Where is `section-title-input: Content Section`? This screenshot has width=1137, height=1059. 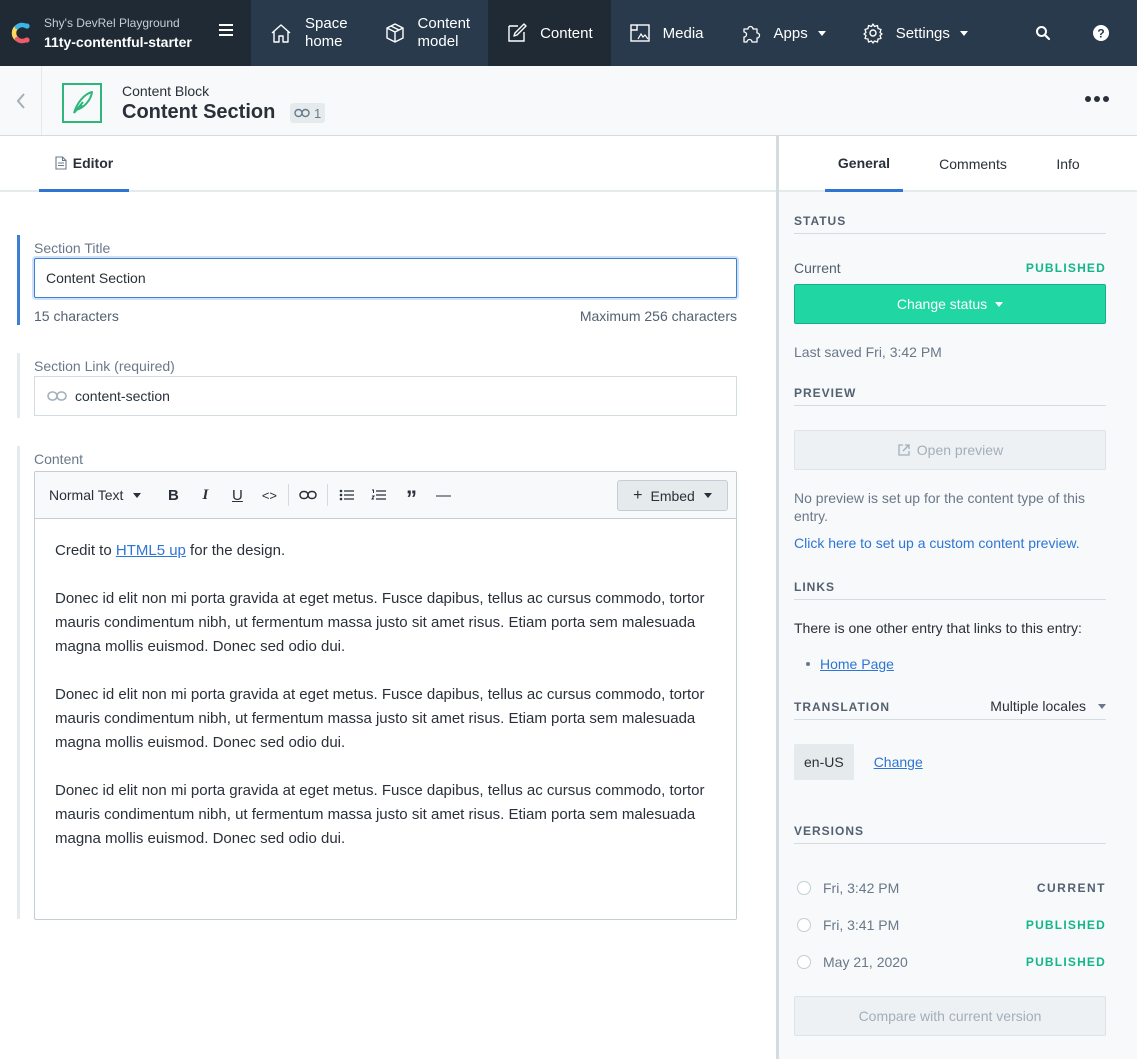 section-title-input: Content Section is located at coordinates (385, 278).